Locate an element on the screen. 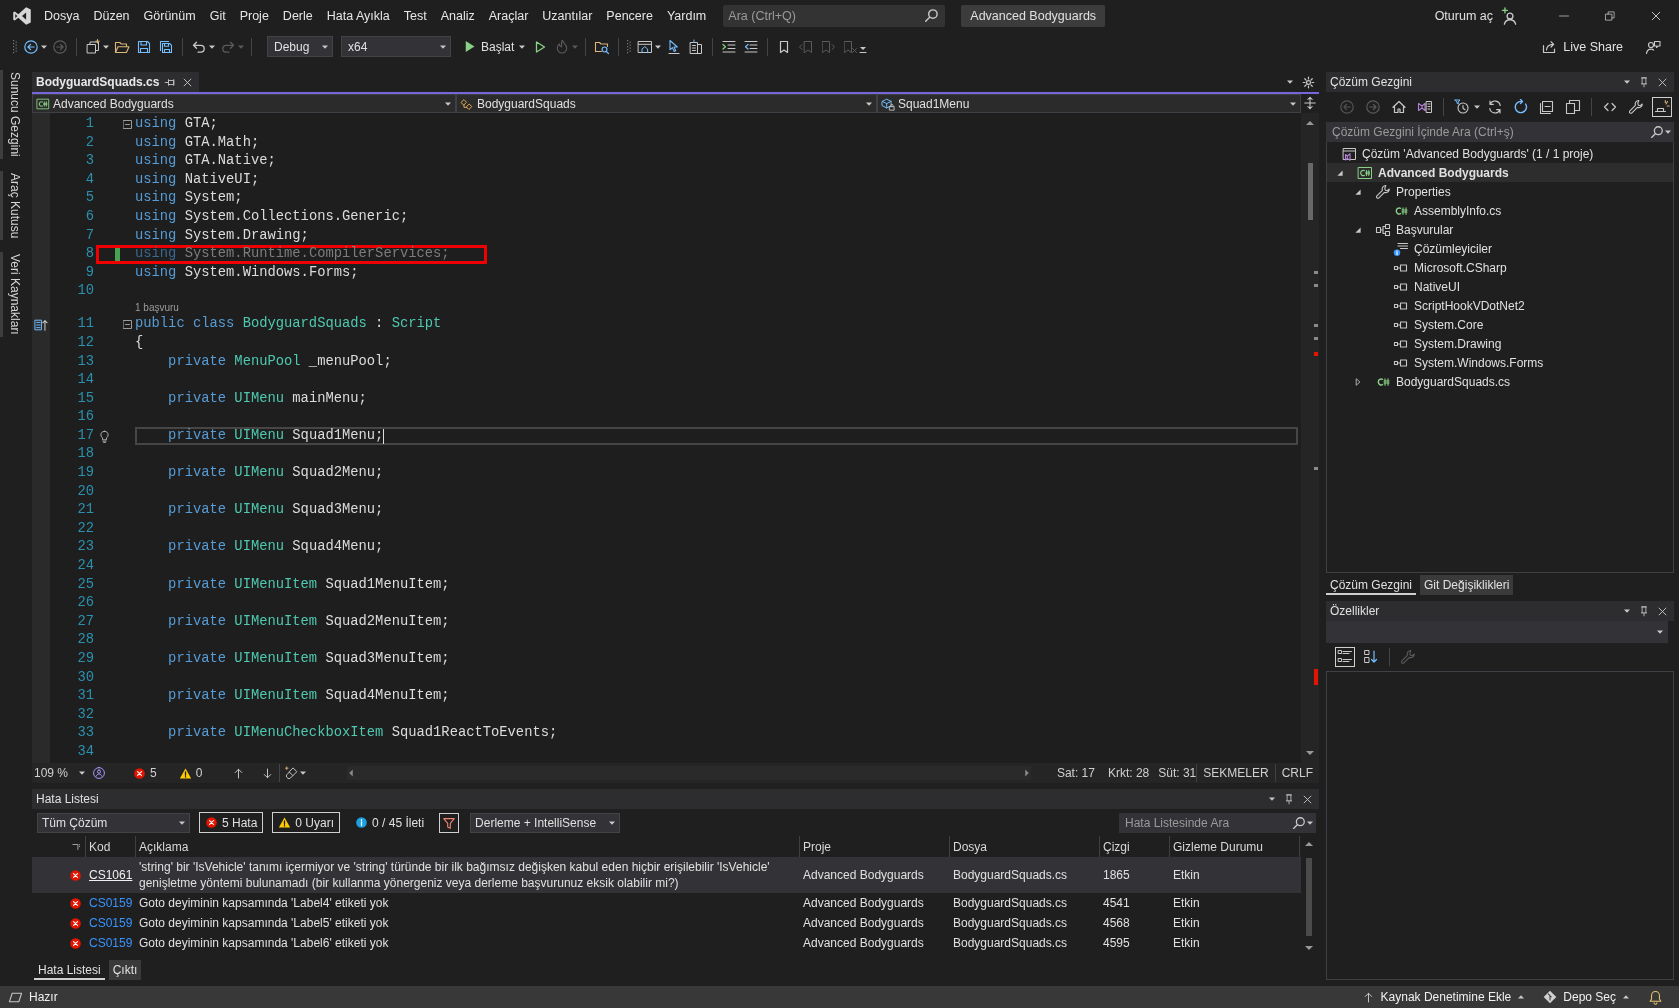 This screenshot has height=1008, width=1679. menu-item: Yardım is located at coordinates (686, 15).